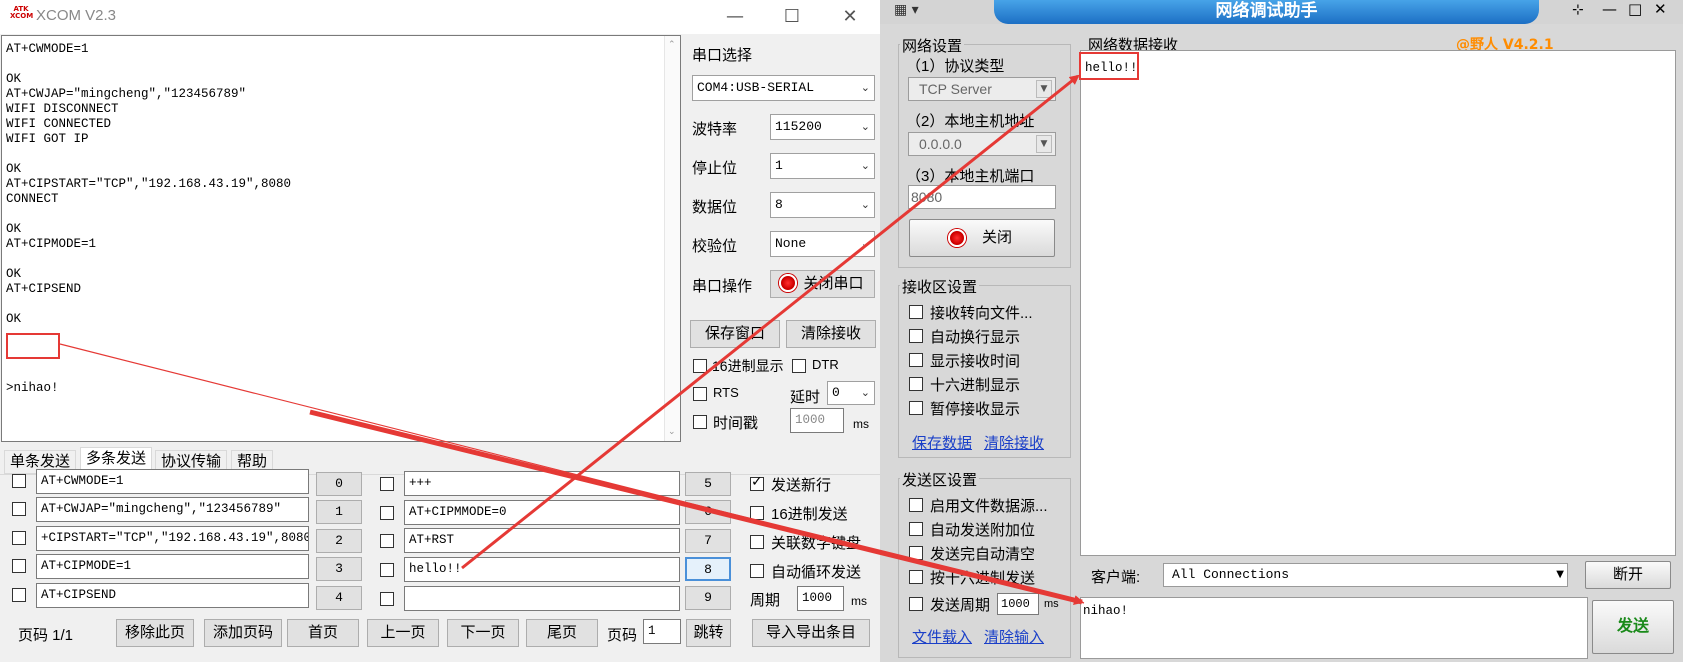 This screenshot has width=1683, height=662. Describe the element at coordinates (851, 393) in the screenshot. I see `delay-select: 0 ⌄` at that location.